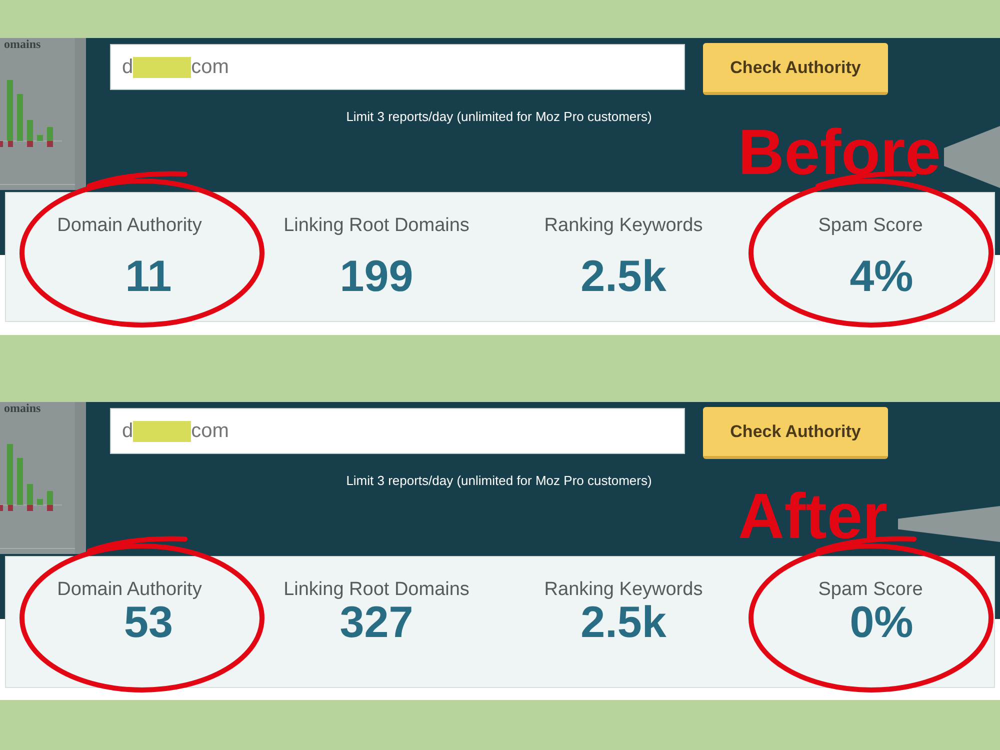 Image resolution: width=1000 pixels, height=750 pixels. I want to click on metric-value: 2.5k, so click(623, 277).